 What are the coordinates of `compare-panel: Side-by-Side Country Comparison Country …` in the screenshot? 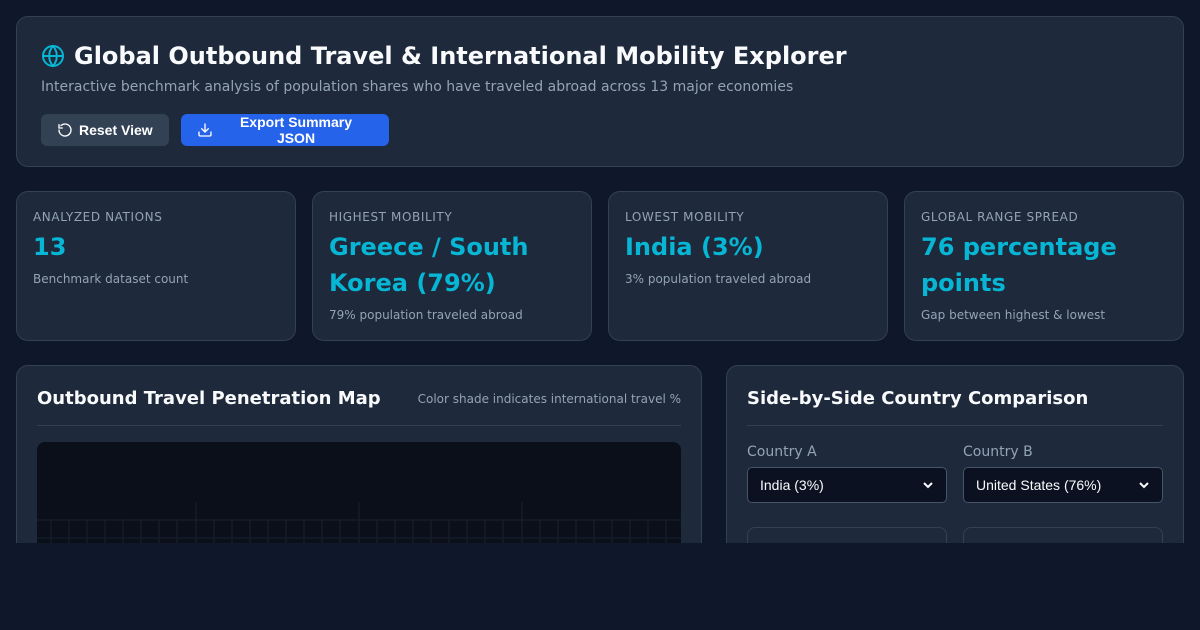 It's located at (955, 476).